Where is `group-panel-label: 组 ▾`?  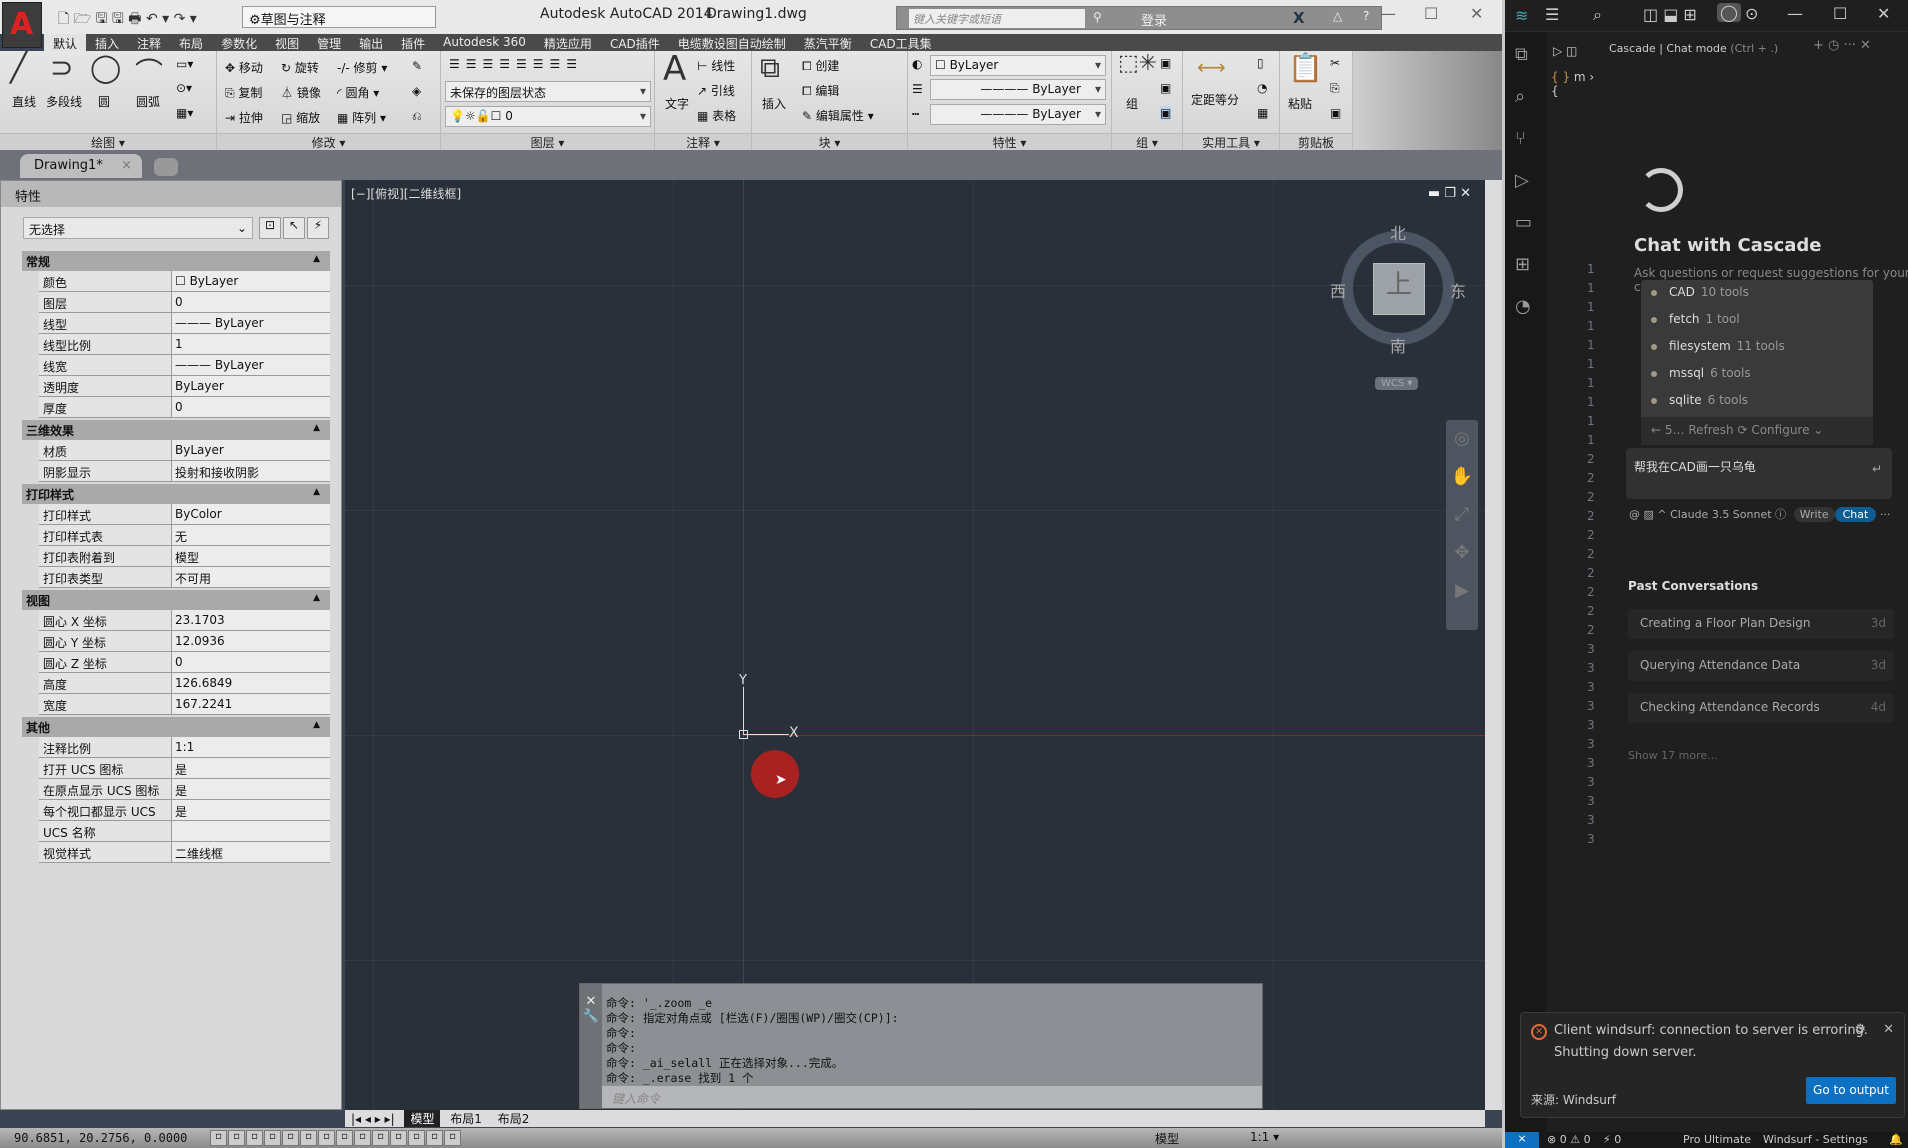 group-panel-label: 组 ▾ is located at coordinates (1147, 141).